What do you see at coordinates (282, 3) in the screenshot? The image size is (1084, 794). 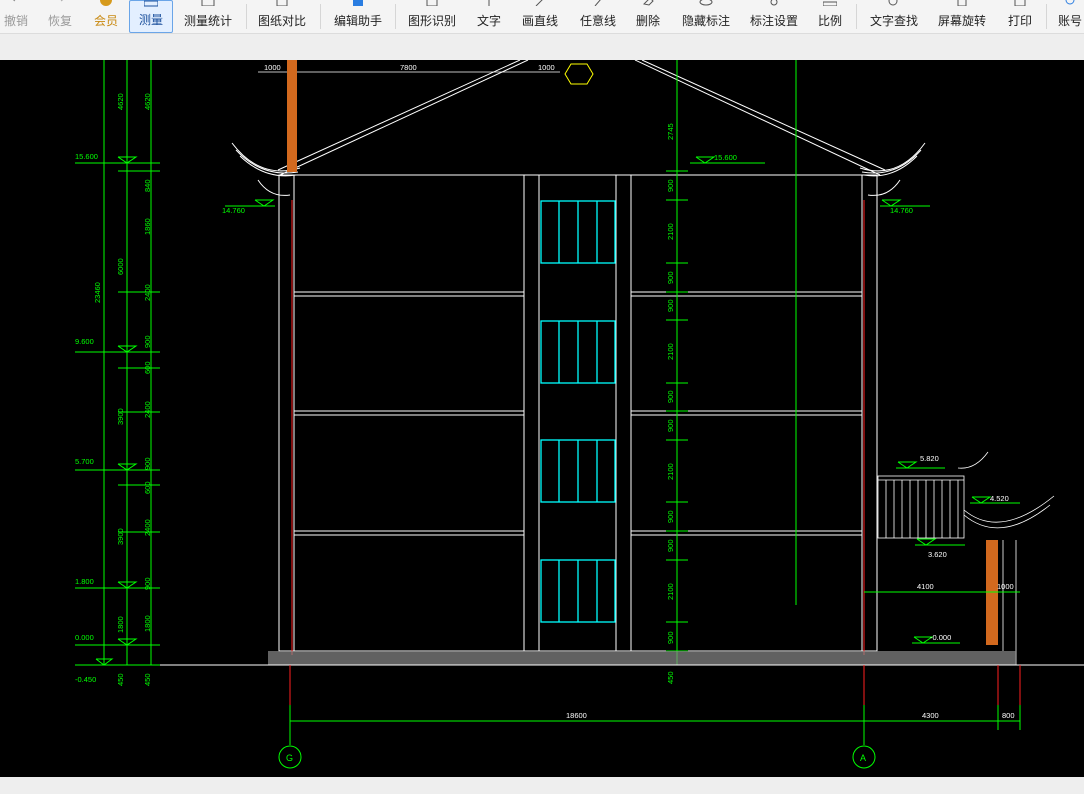 I see `compare-icon` at bounding box center [282, 3].